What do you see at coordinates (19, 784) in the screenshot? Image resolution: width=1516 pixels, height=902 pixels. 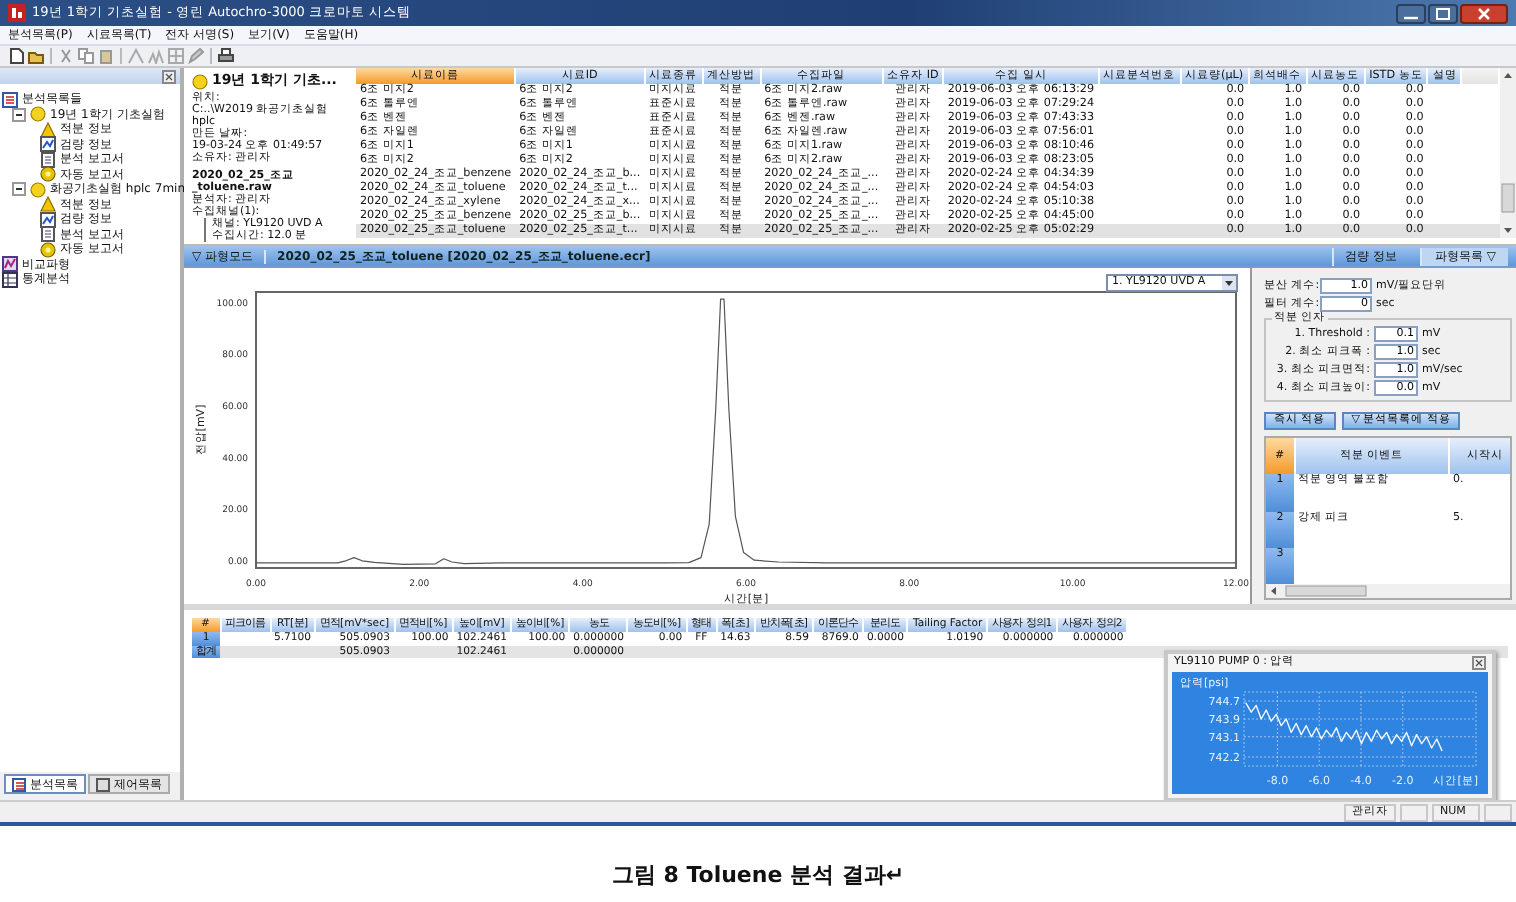 I see `list-icon` at bounding box center [19, 784].